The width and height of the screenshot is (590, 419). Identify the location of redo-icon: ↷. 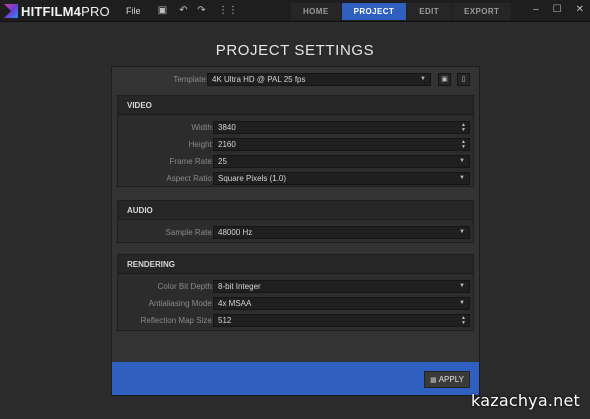
(201, 10).